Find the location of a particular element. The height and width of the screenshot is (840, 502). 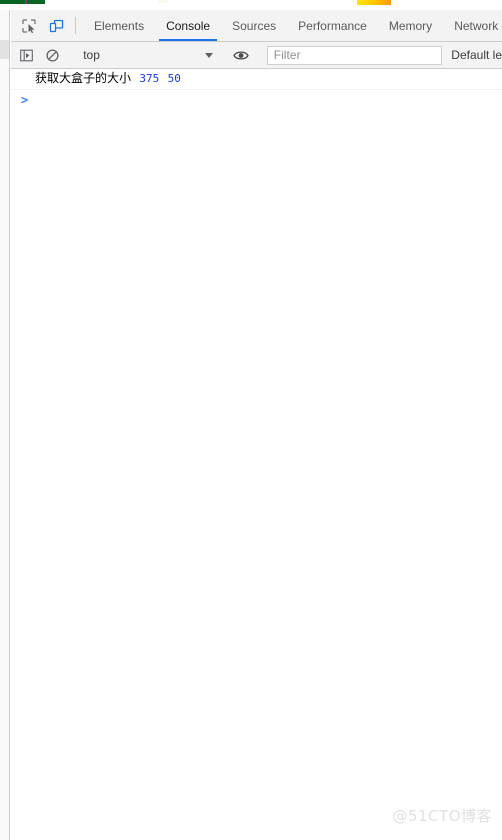

tab-memory-label: Memory is located at coordinates (410, 25).